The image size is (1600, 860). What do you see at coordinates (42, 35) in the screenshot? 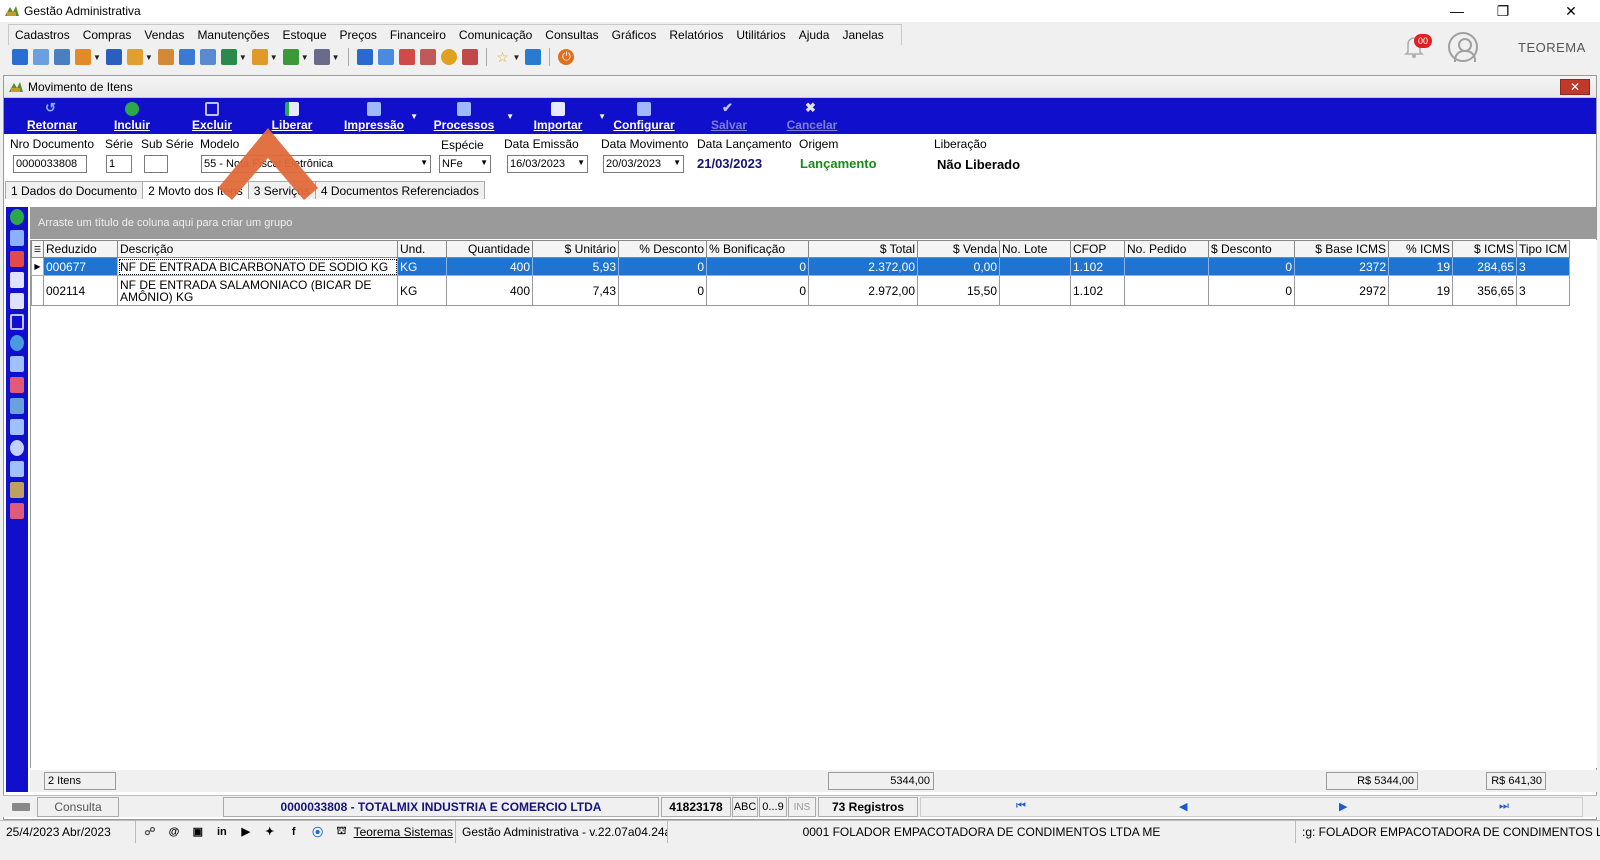
I see `menu-cadastros: Cadastros` at bounding box center [42, 35].